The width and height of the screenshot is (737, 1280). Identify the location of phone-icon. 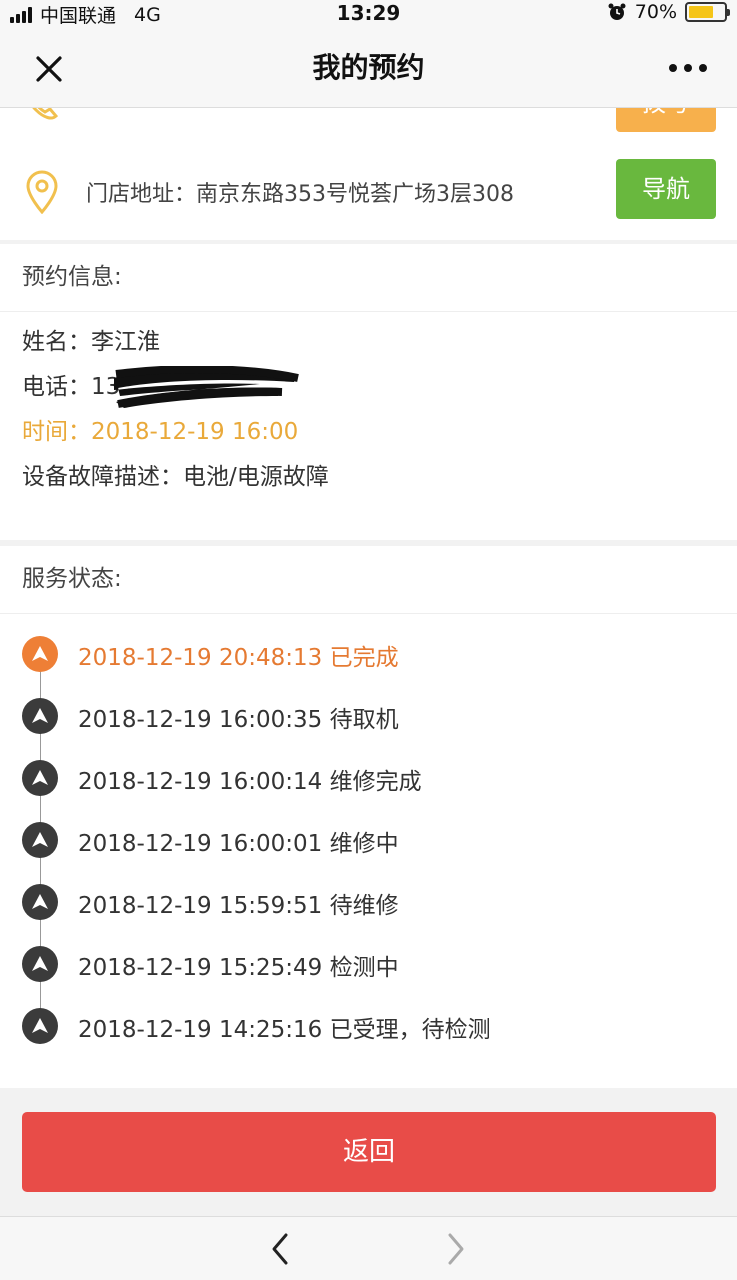
(45, 114).